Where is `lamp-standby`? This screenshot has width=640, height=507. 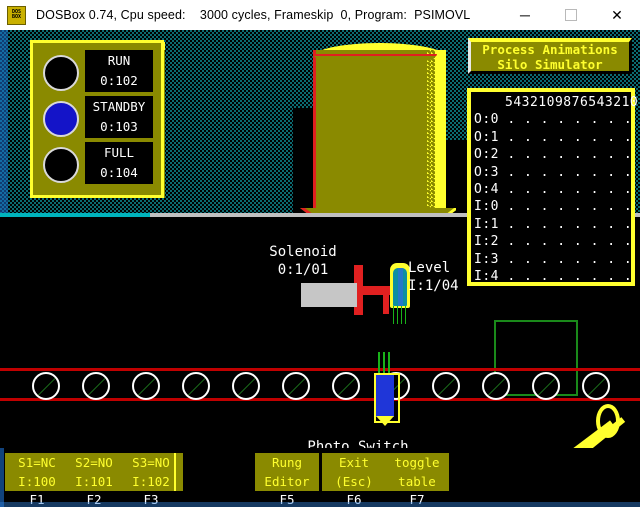
lamp-standby is located at coordinates (61, 119).